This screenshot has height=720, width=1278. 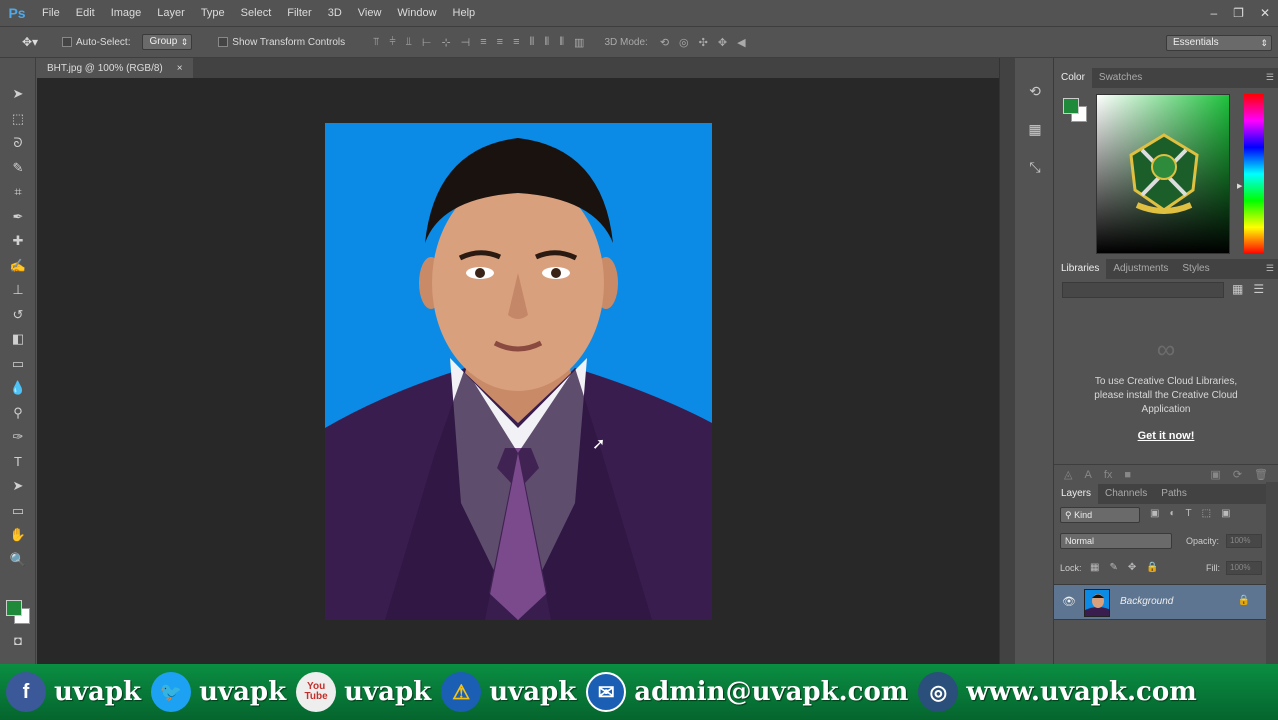 I want to click on blend-mode-dropdown: Normal, so click(x=1116, y=541).